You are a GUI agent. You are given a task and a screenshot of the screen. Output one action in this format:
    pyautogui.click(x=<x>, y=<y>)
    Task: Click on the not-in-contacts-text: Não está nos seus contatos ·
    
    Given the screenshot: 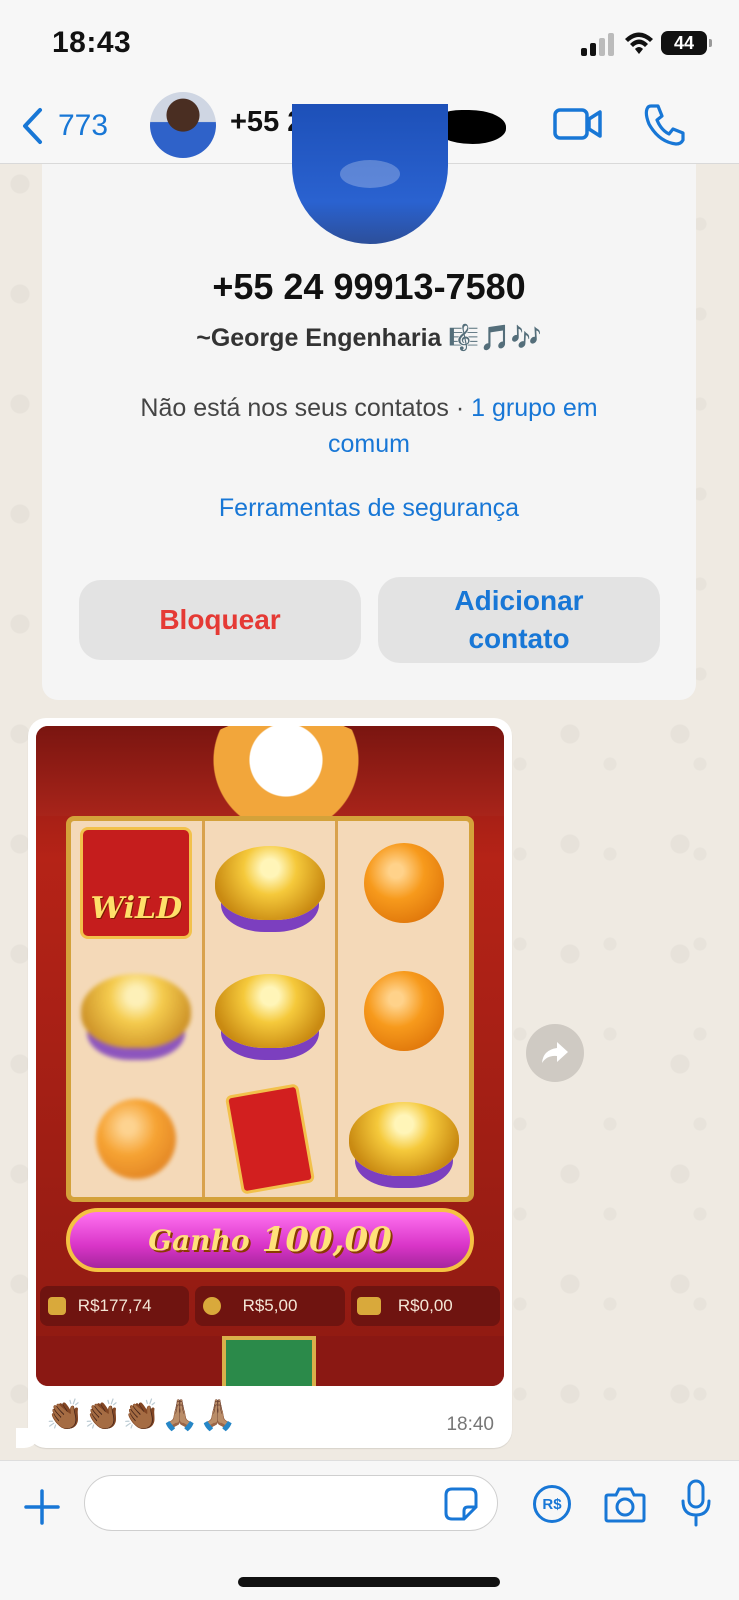 What is the action you would take?
    pyautogui.click(x=306, y=408)
    